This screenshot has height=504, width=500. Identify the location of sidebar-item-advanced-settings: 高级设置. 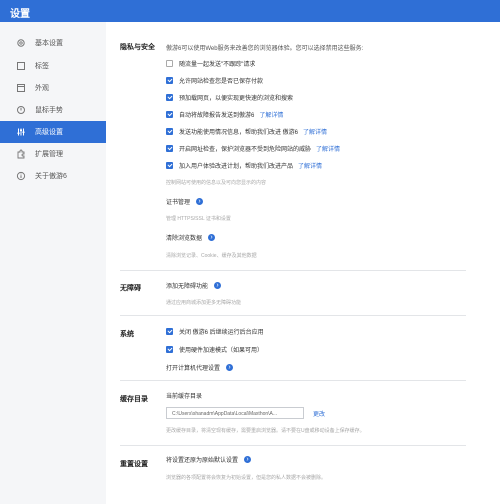
(53, 132).